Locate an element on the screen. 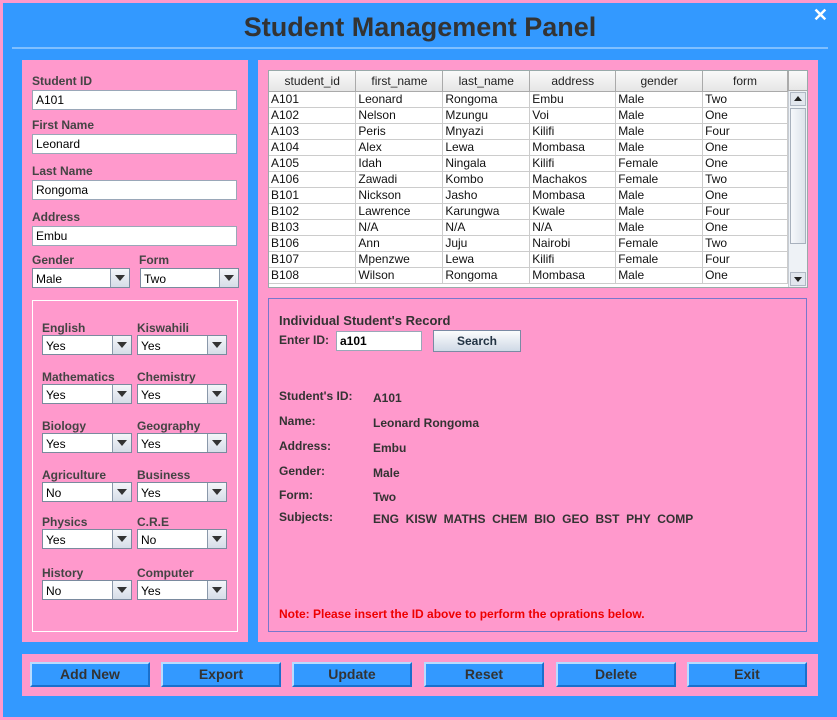 Image resolution: width=840 pixels, height=720 pixels. table-cell: B106 is located at coordinates (313, 243).